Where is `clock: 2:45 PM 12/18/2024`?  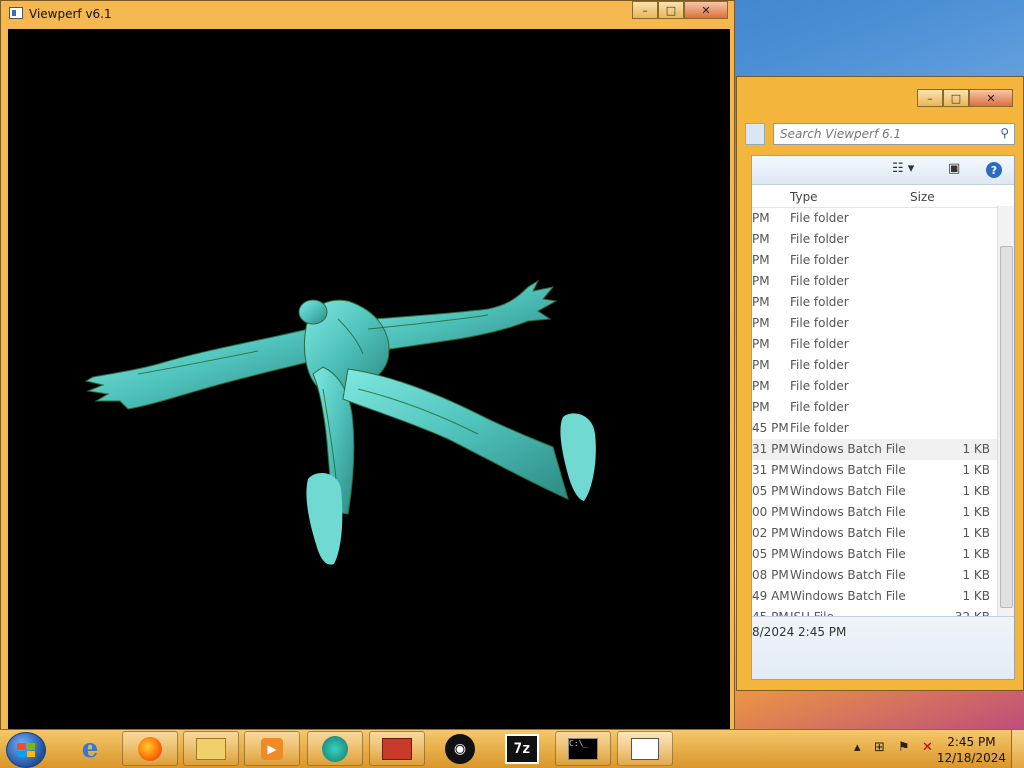 clock: 2:45 PM 12/18/2024 is located at coordinates (971, 750).